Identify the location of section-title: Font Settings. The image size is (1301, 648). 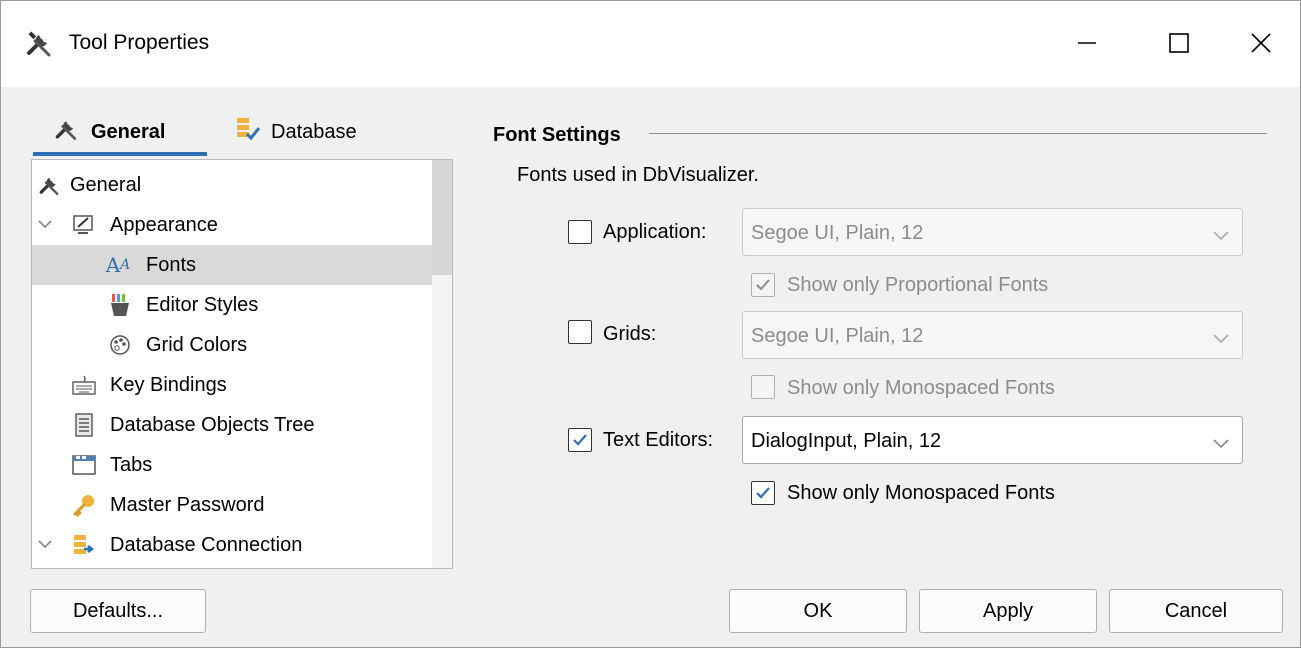
(557, 135).